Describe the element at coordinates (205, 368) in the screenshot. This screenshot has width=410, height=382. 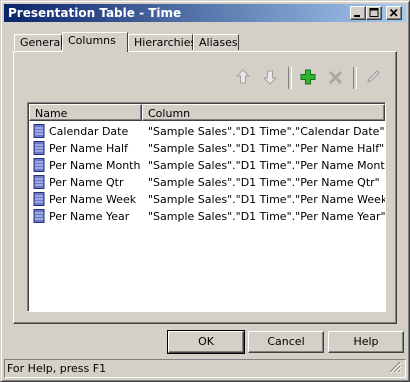
I see `status-bar: For Help, press F1` at that location.